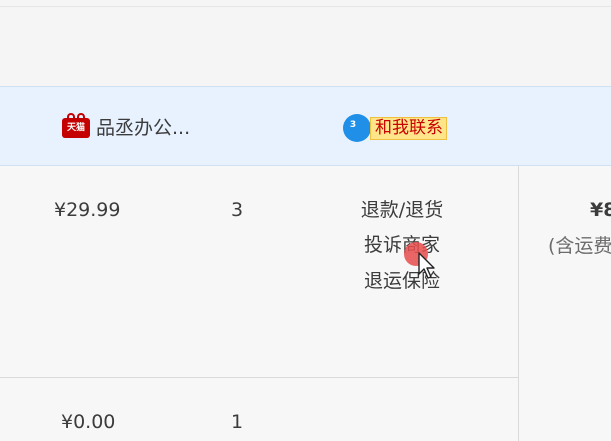  What do you see at coordinates (88, 422) in the screenshot?
I see `item-price: ¥0.00` at bounding box center [88, 422].